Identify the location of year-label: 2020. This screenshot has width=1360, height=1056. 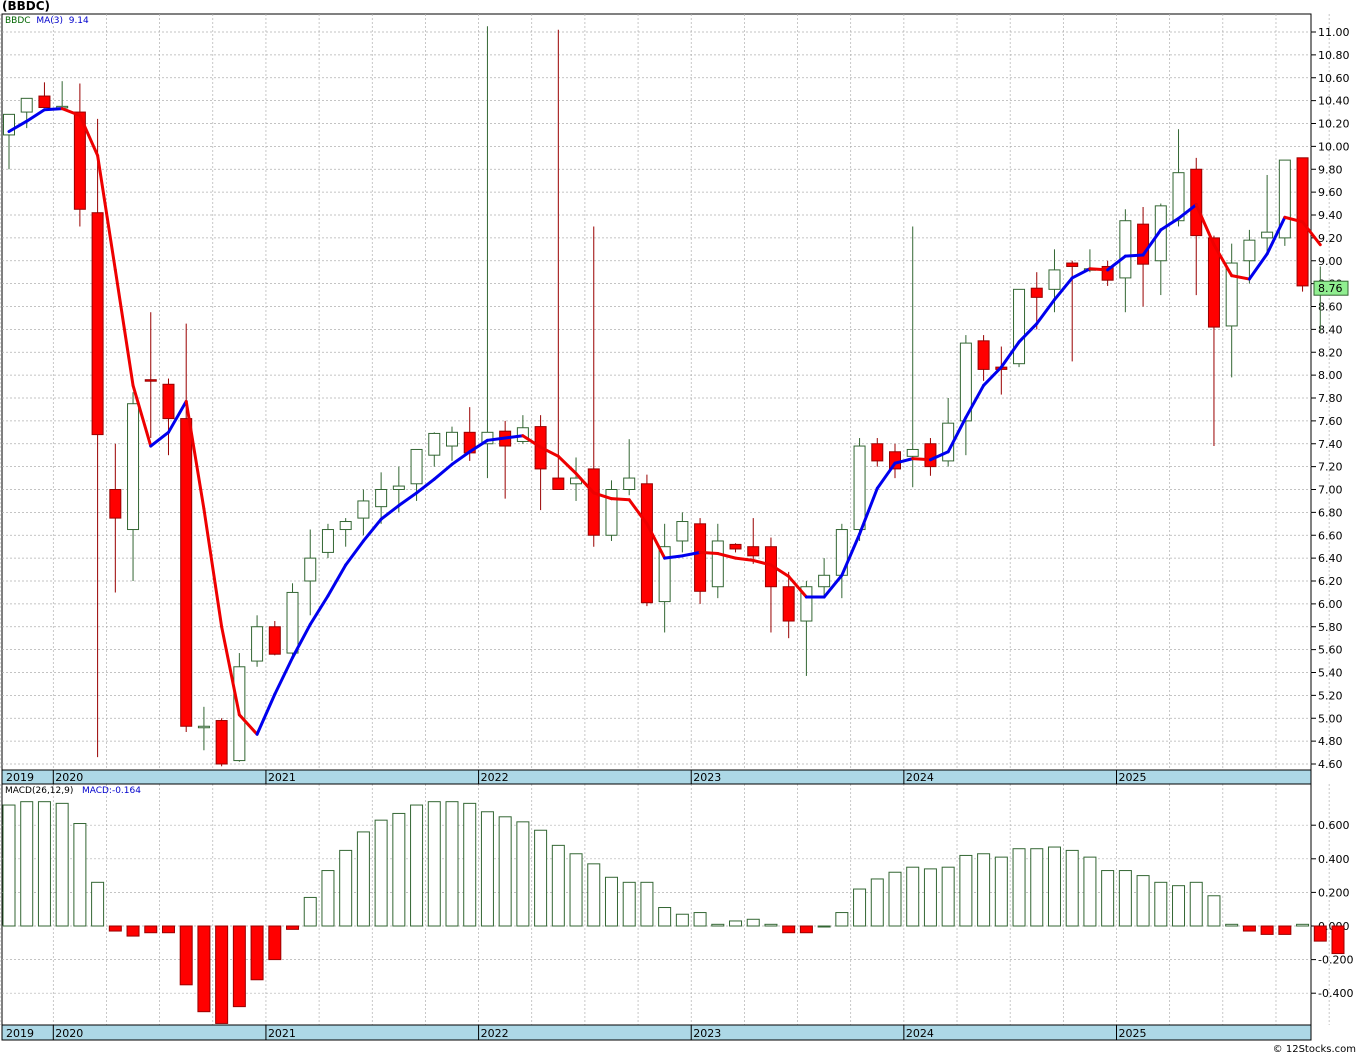
(69, 777).